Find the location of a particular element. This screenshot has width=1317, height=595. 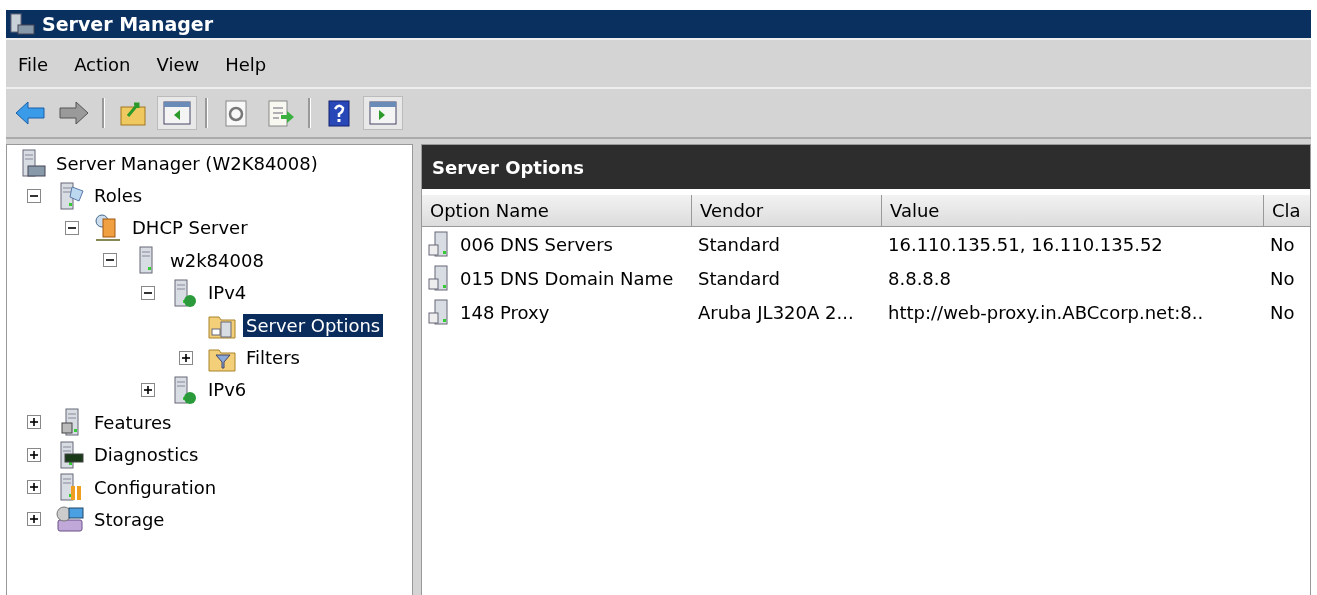

menu-item: Action is located at coordinates (102, 64).